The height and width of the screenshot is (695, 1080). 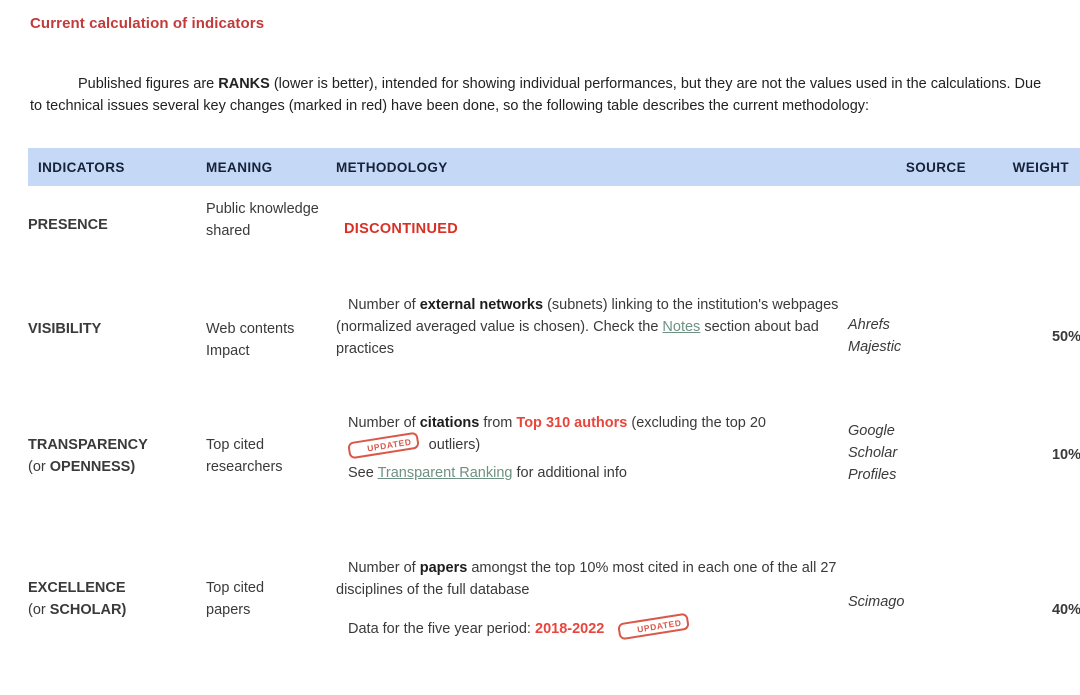 I want to click on row-weight-presence, so click(x=1026, y=239).